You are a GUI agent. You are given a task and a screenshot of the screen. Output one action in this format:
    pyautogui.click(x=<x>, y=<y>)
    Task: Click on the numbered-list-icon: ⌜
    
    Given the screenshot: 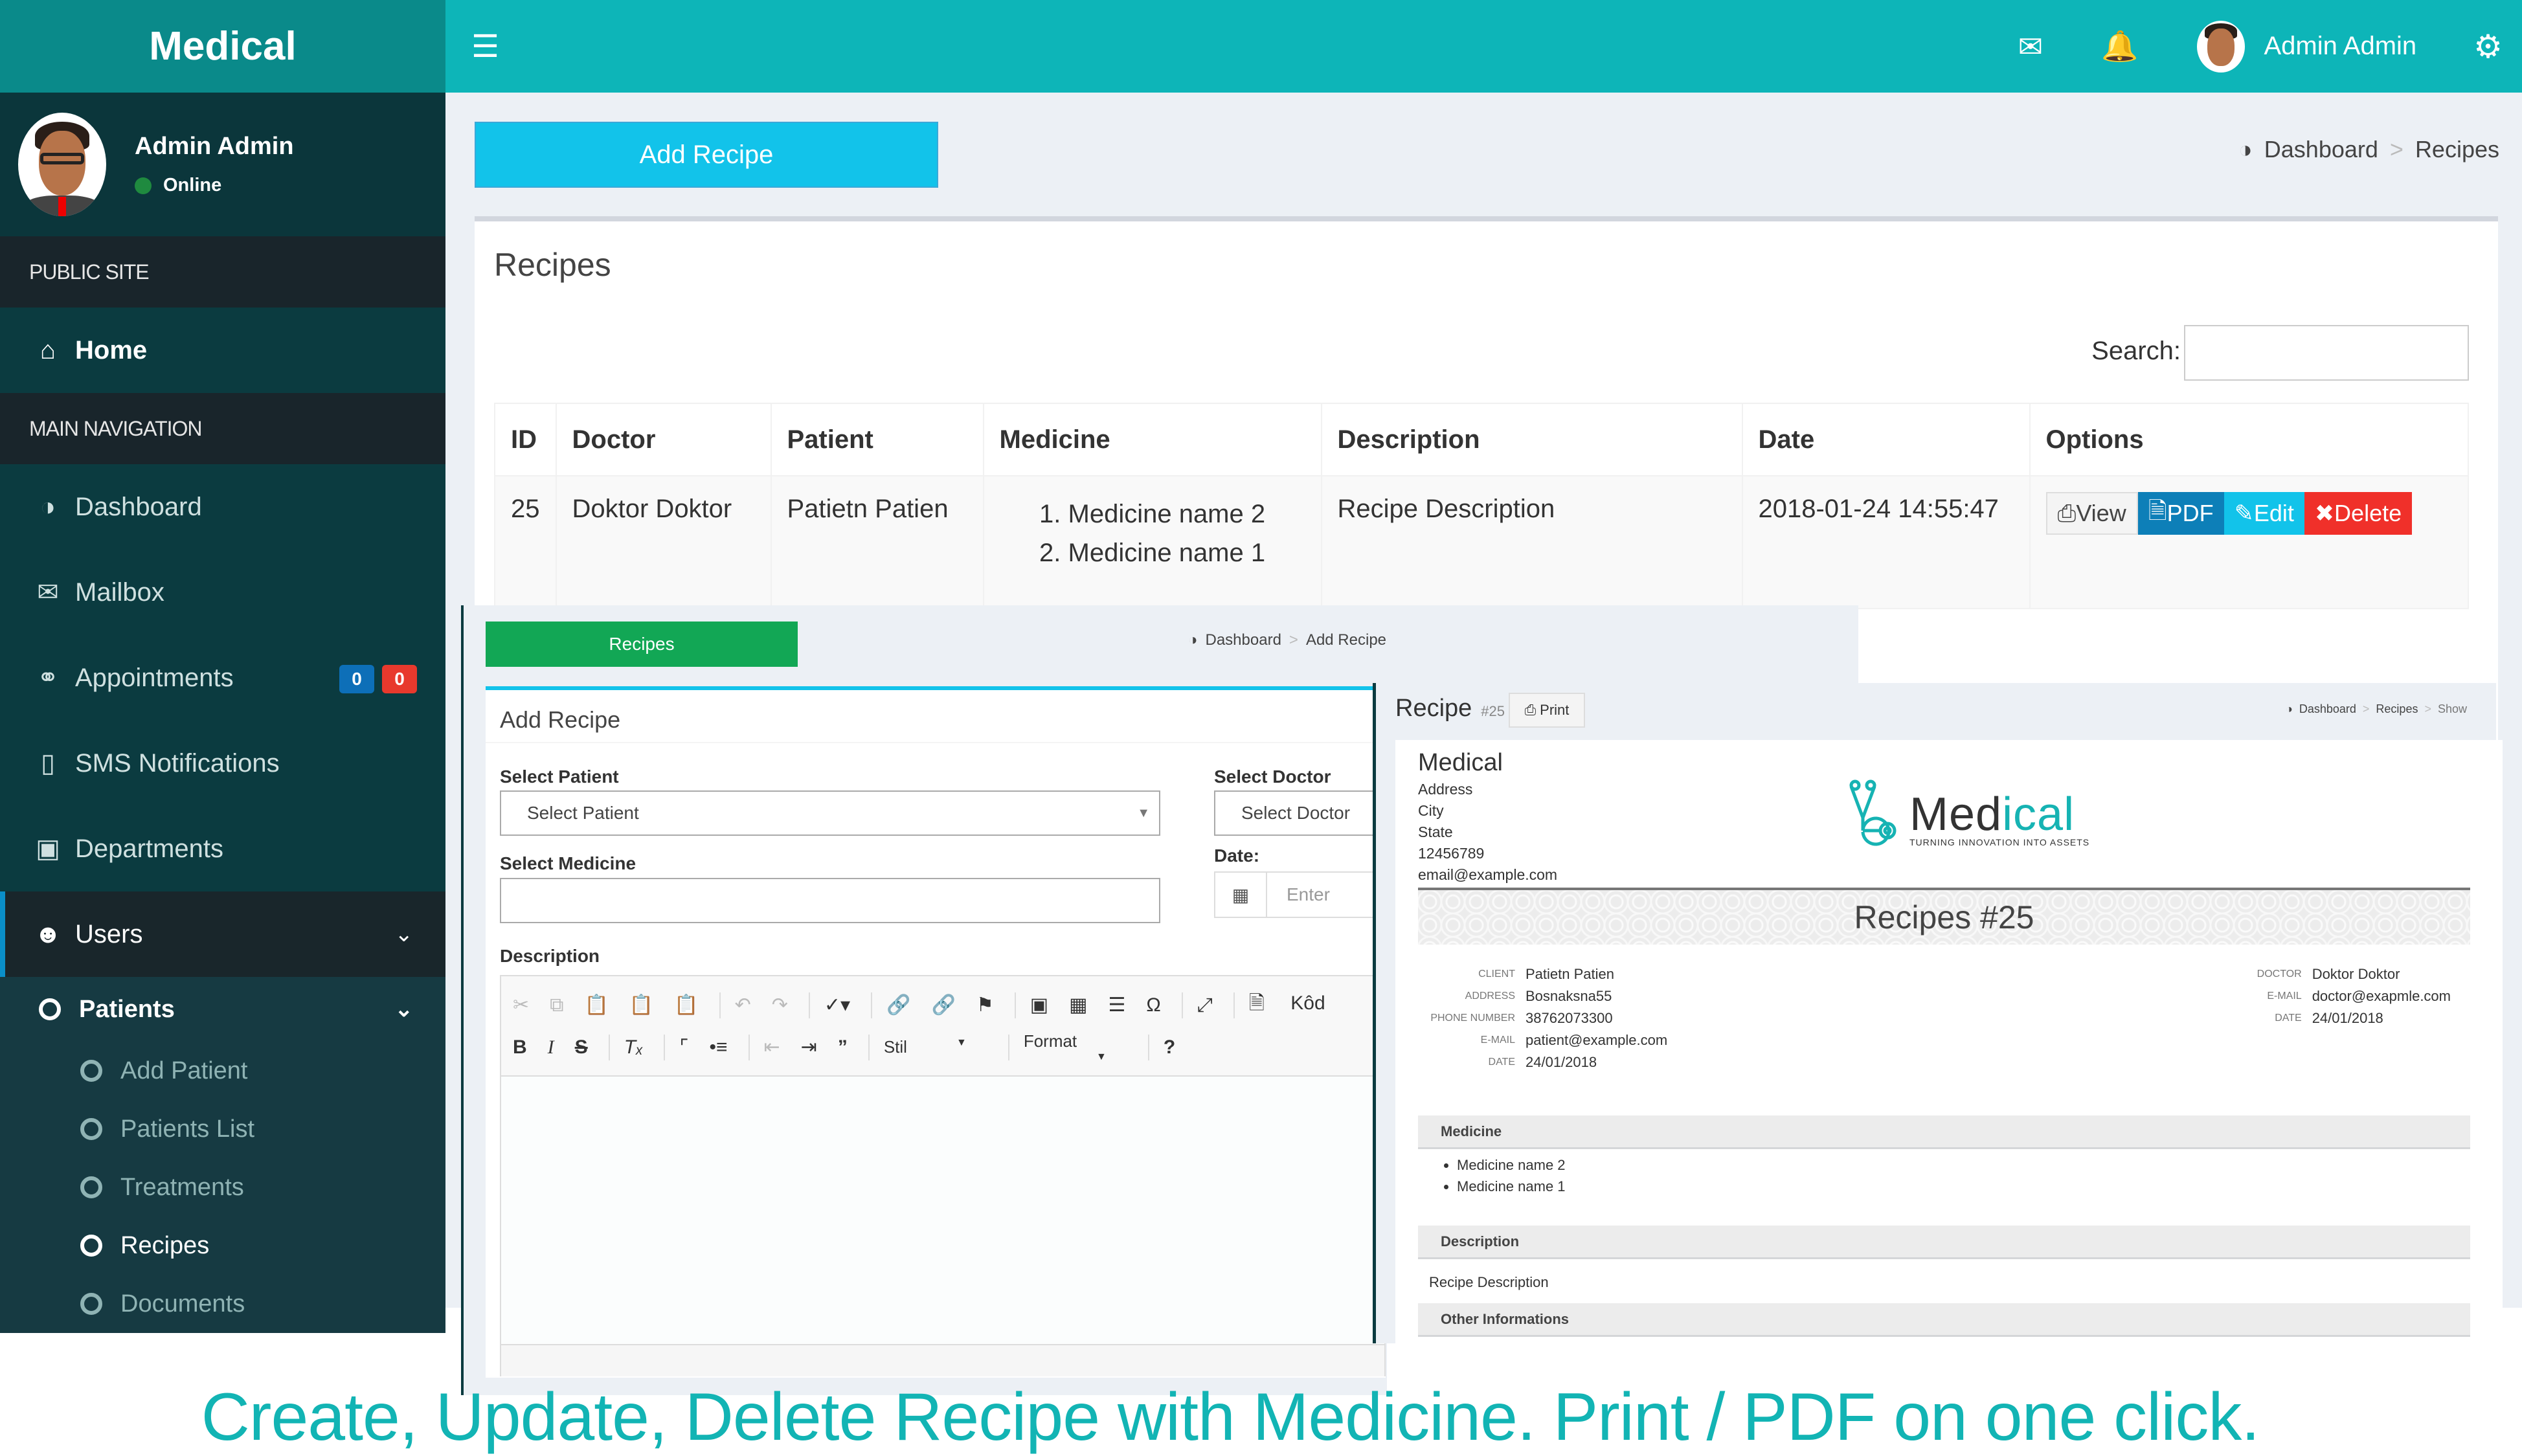 What is the action you would take?
    pyautogui.click(x=683, y=1047)
    